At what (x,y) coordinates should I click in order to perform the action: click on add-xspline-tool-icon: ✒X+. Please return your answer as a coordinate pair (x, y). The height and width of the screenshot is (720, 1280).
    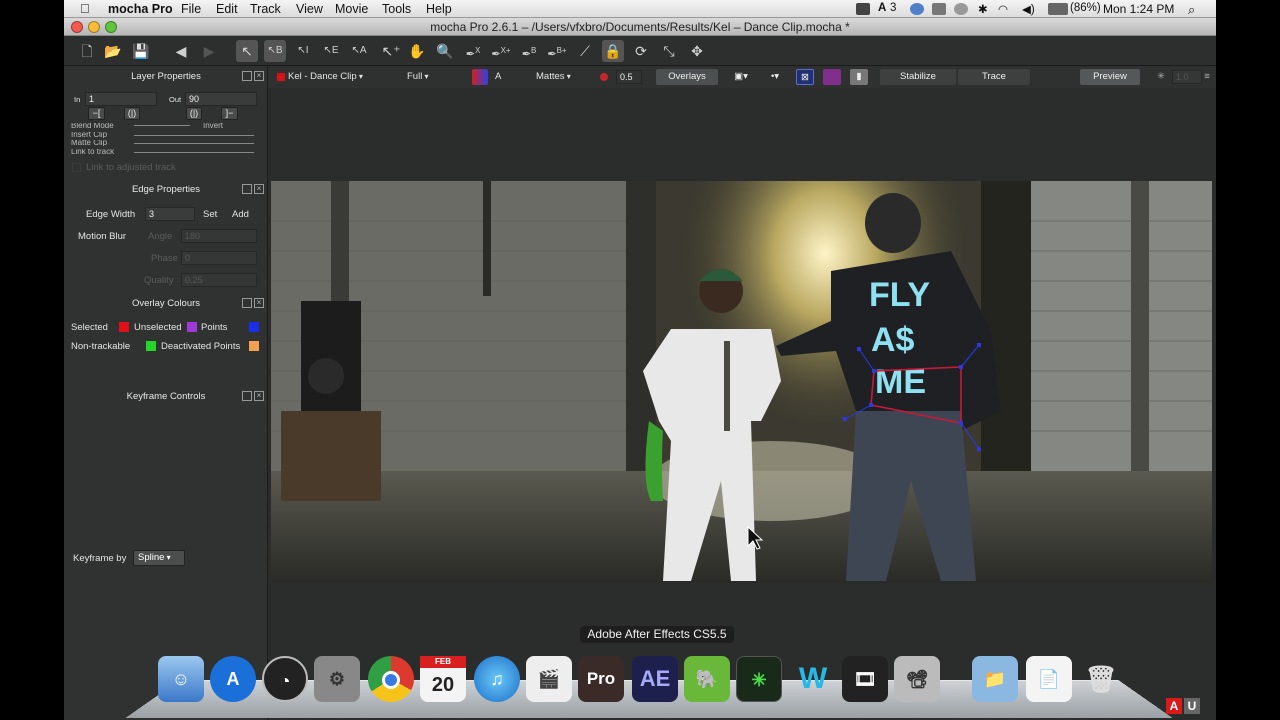
    Looking at the image, I should click on (501, 51).